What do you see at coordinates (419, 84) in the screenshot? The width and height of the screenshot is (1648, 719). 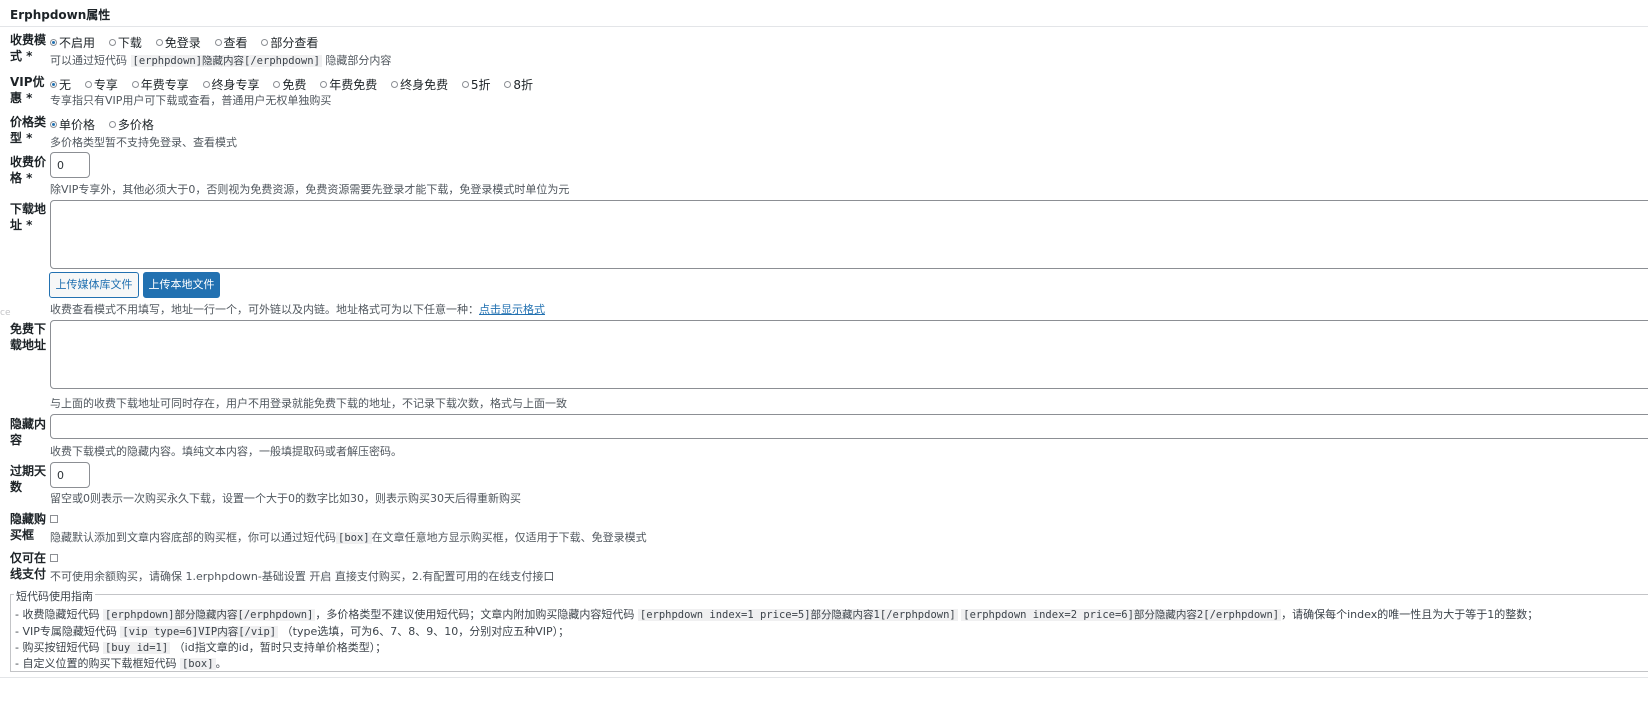 I see `vip-discount-option: 终身免费` at bounding box center [419, 84].